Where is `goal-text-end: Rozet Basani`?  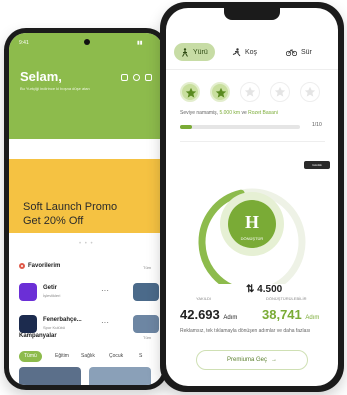
goal-text-end: Rozet Basani is located at coordinates (263, 113).